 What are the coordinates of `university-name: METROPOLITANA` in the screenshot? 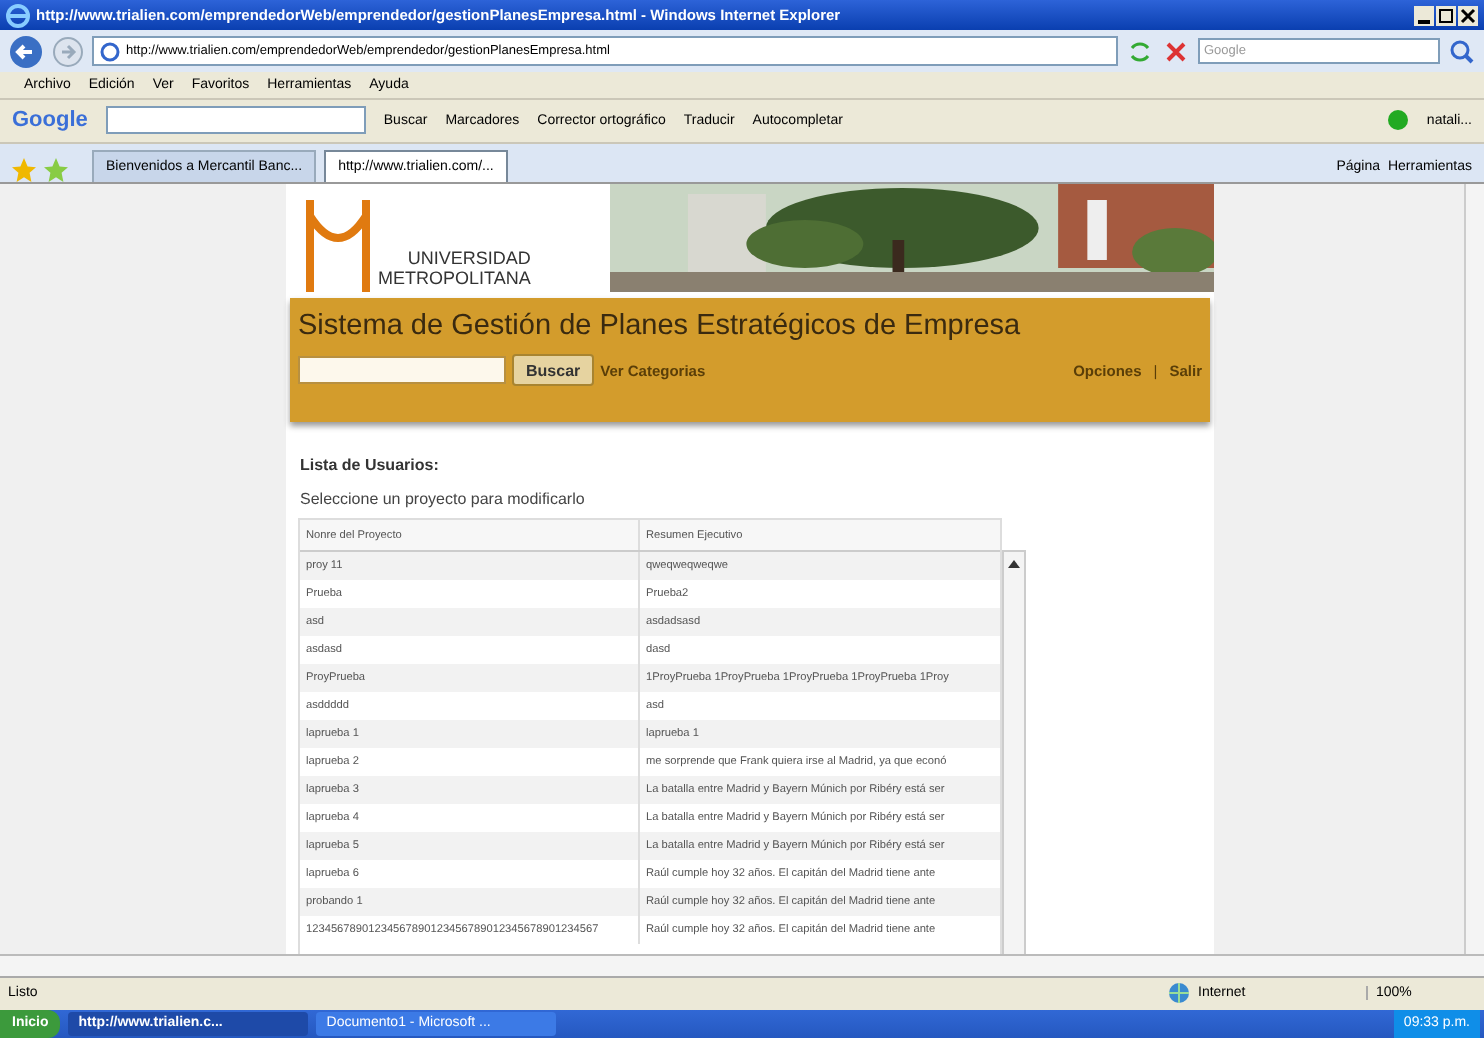 It's located at (454, 278).